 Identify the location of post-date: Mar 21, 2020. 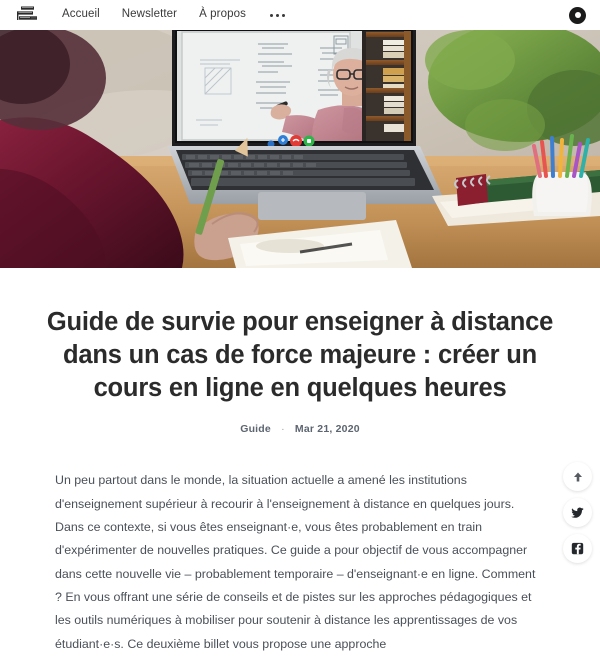
(327, 429).